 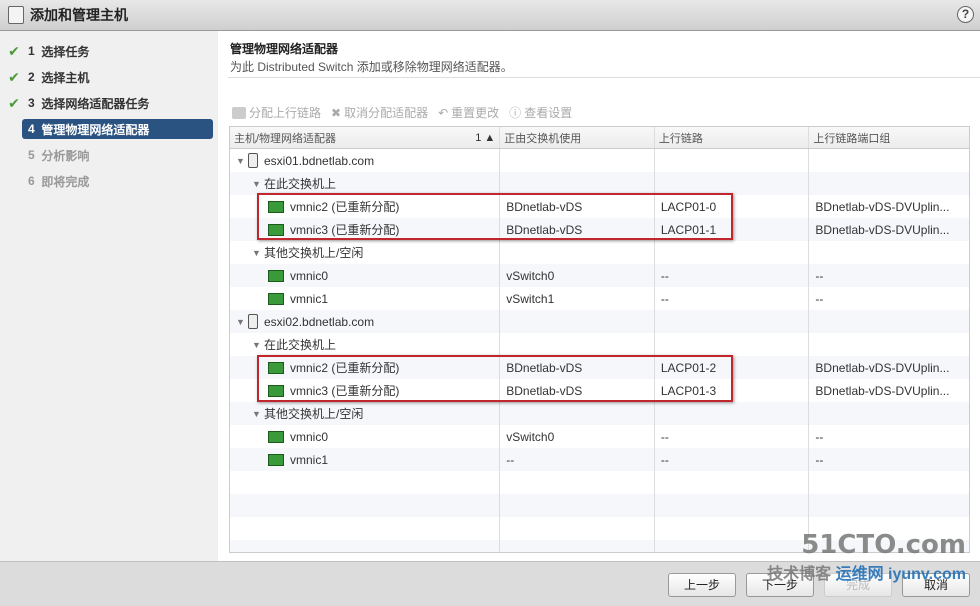 What do you see at coordinates (889, 137) in the screenshot?
I see `column-header-portgroup: 上行链路端口组` at bounding box center [889, 137].